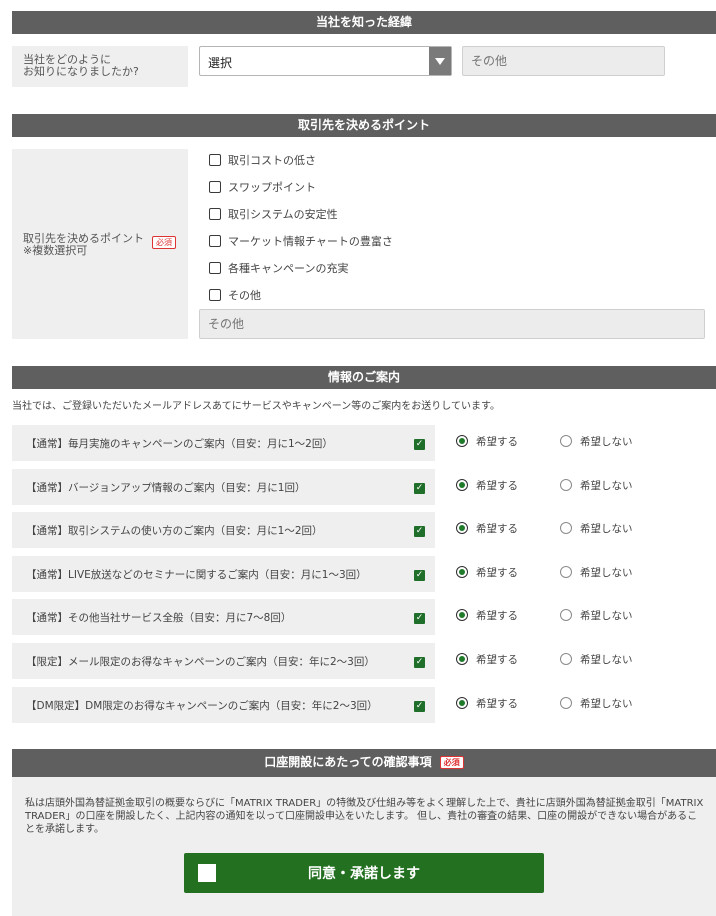 The height and width of the screenshot is (916, 716). What do you see at coordinates (272, 160) in the screenshot?
I see `point-option-label: 取引コストの低さ` at bounding box center [272, 160].